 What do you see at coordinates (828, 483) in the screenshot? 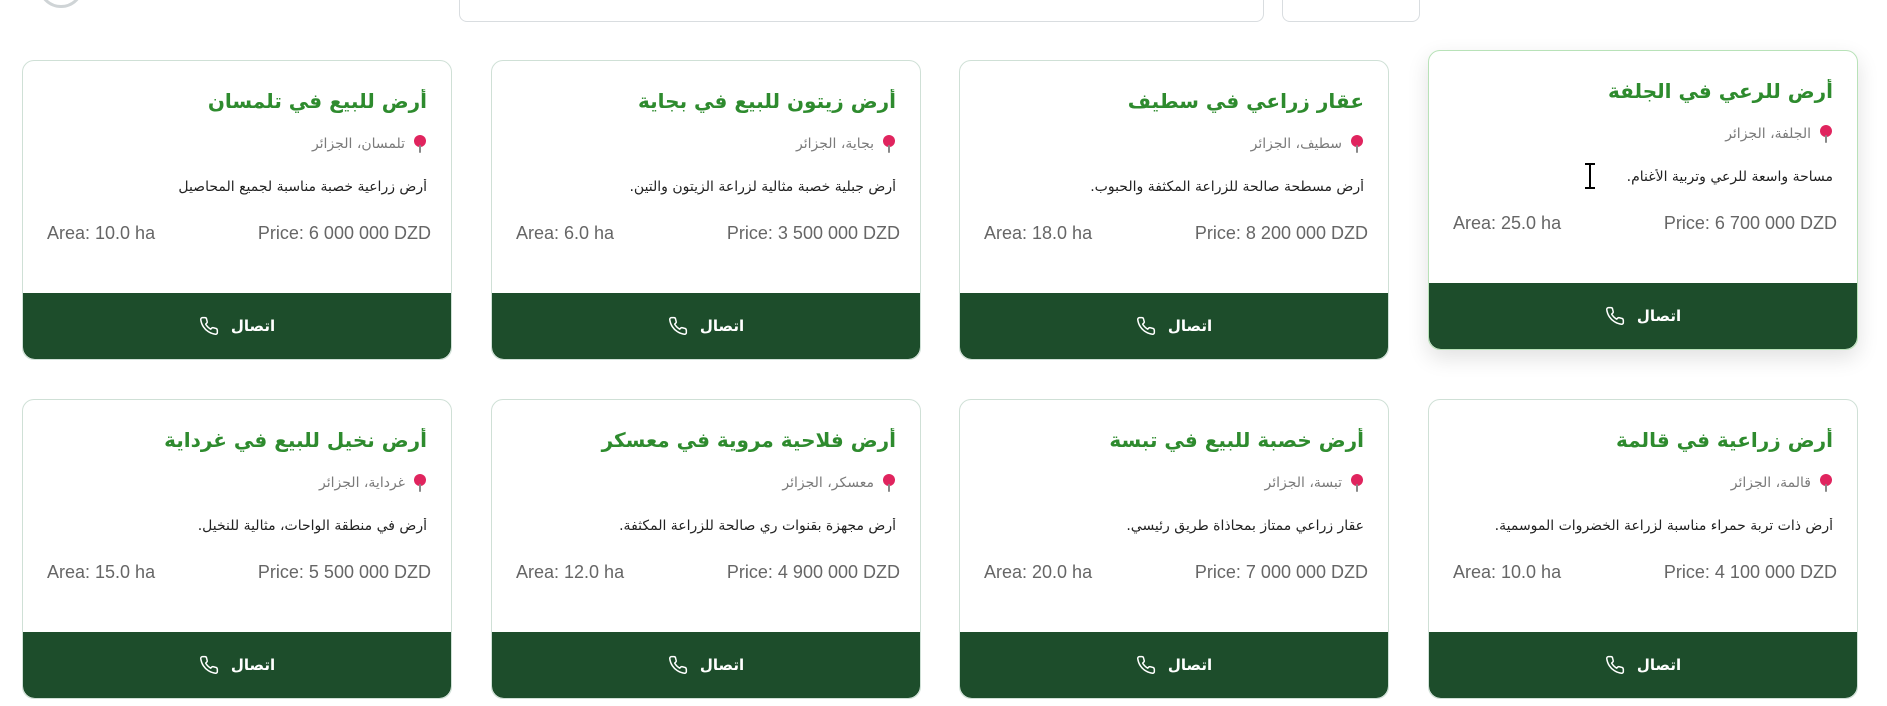
I see `listing-location-text: معسكر، الجزائر` at bounding box center [828, 483].